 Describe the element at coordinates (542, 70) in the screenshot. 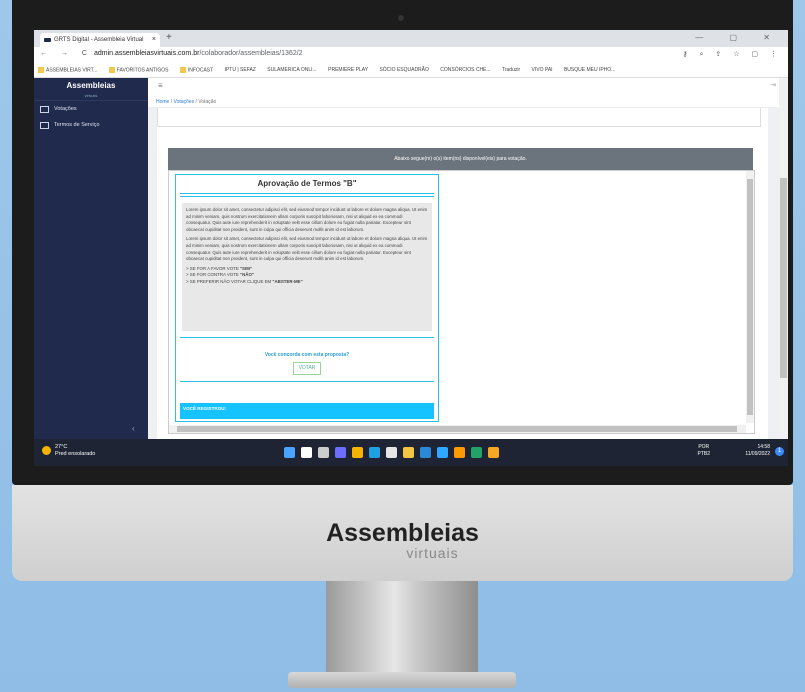

I see `bookmark-item: VIVO PAI` at that location.